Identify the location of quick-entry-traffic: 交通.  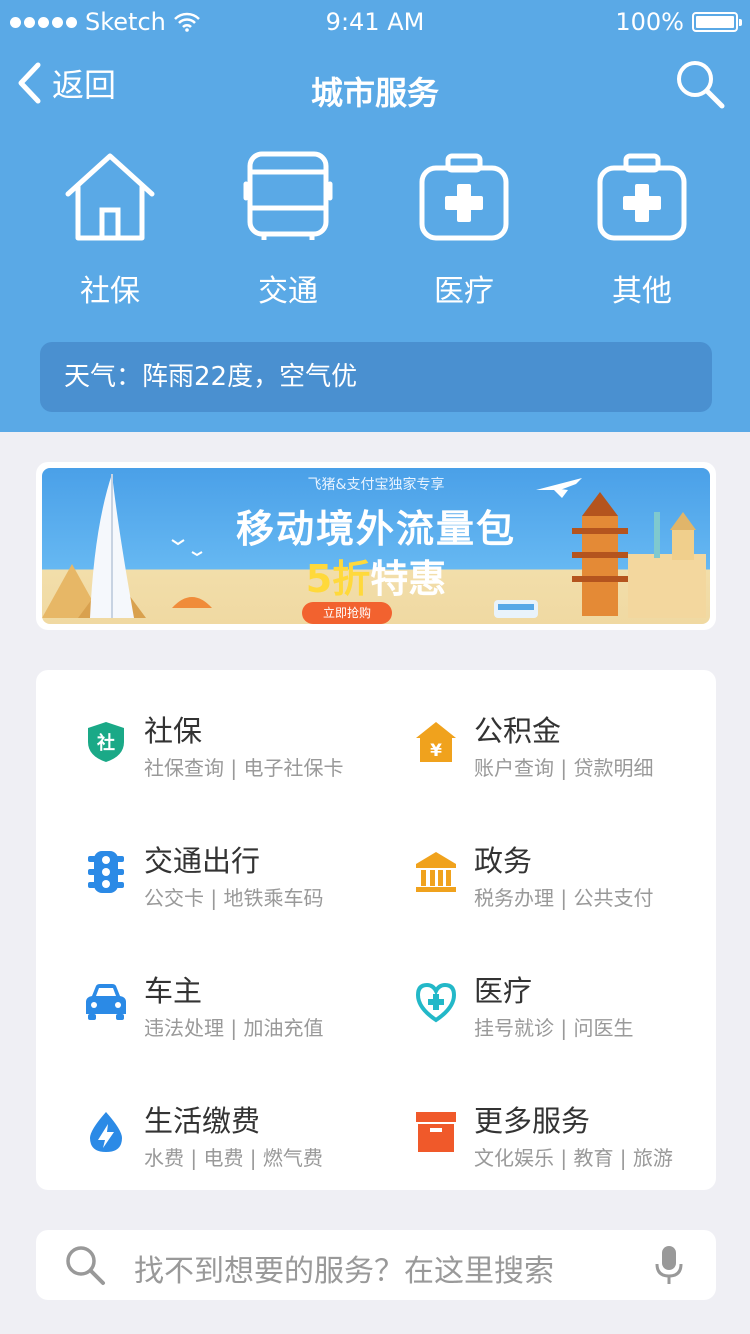
(288, 230).